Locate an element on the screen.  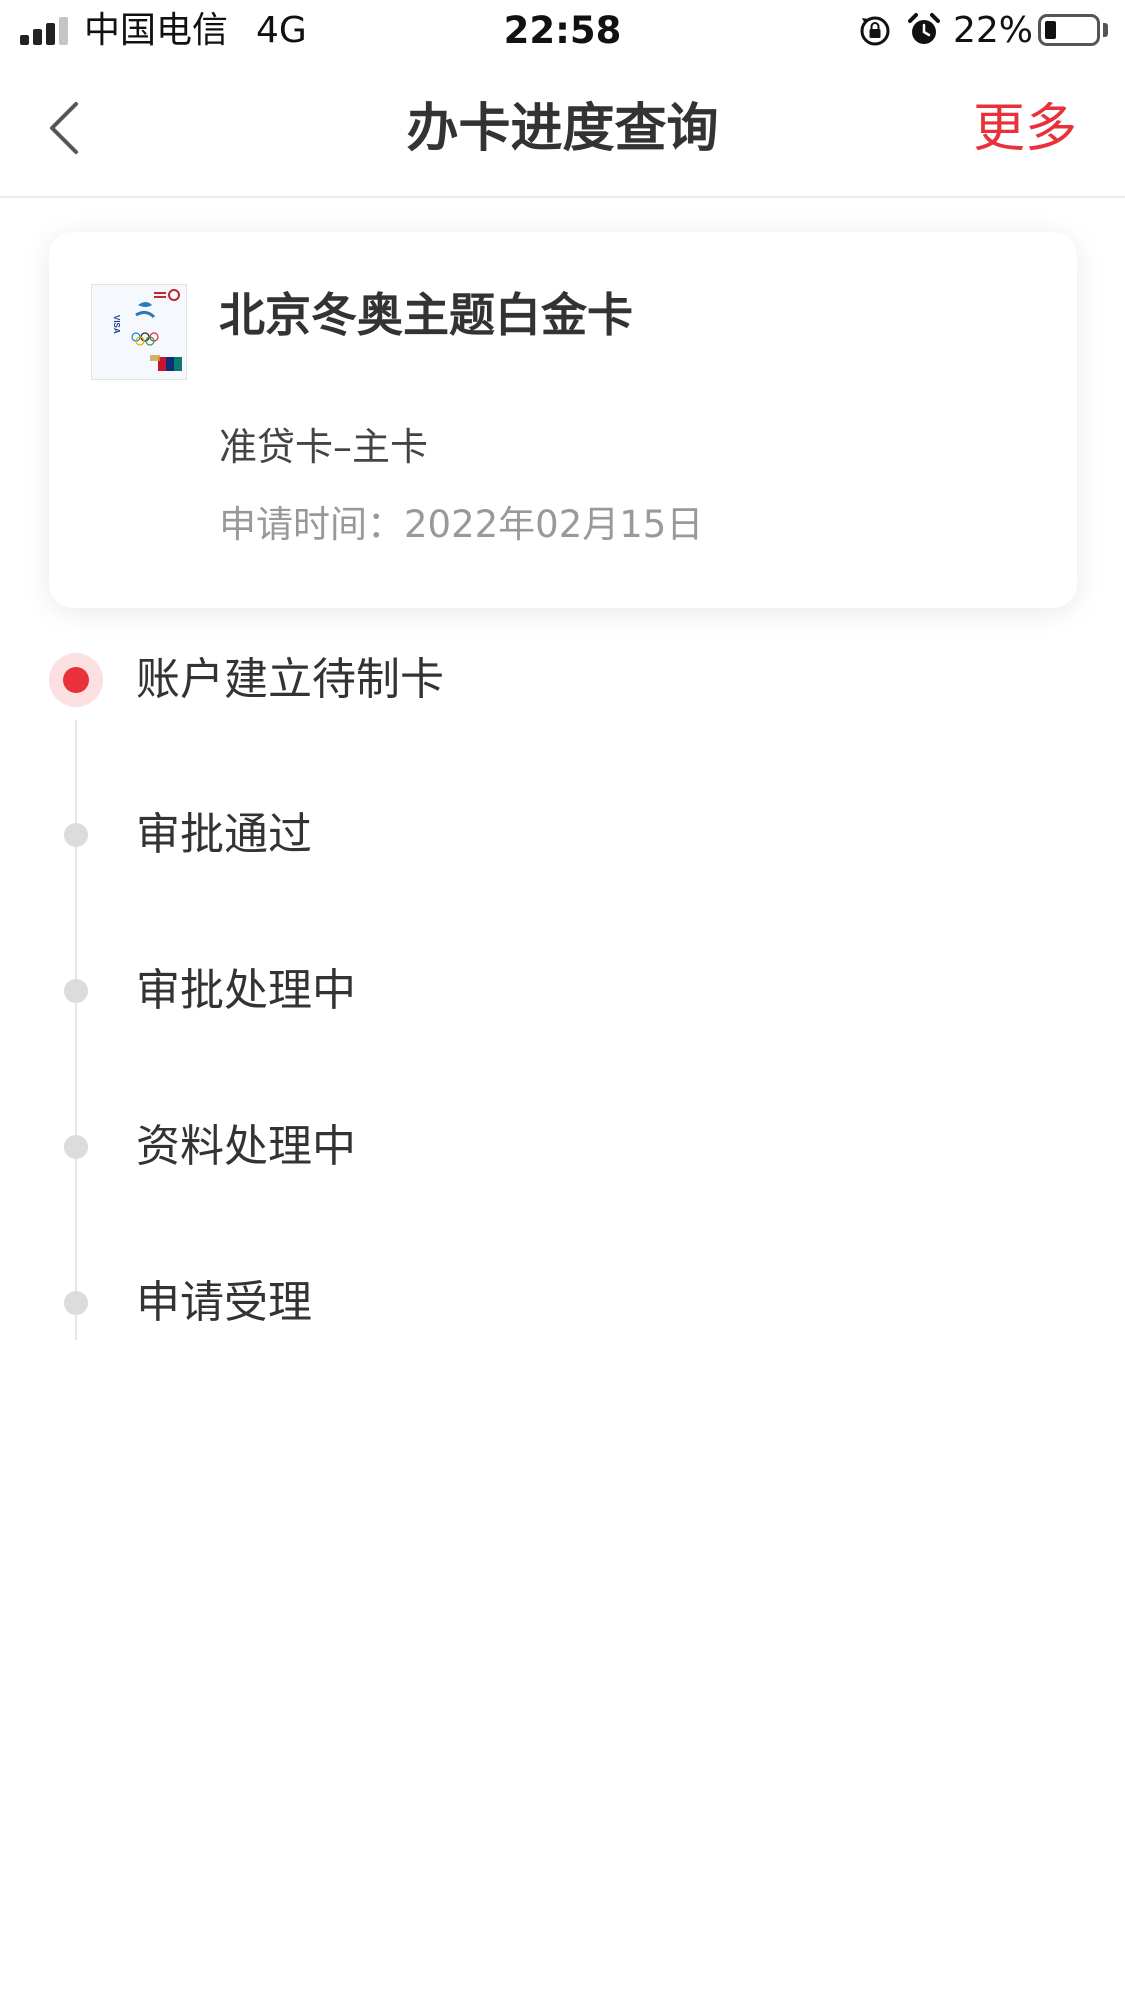
battery-cap is located at coordinates (1105, 30).